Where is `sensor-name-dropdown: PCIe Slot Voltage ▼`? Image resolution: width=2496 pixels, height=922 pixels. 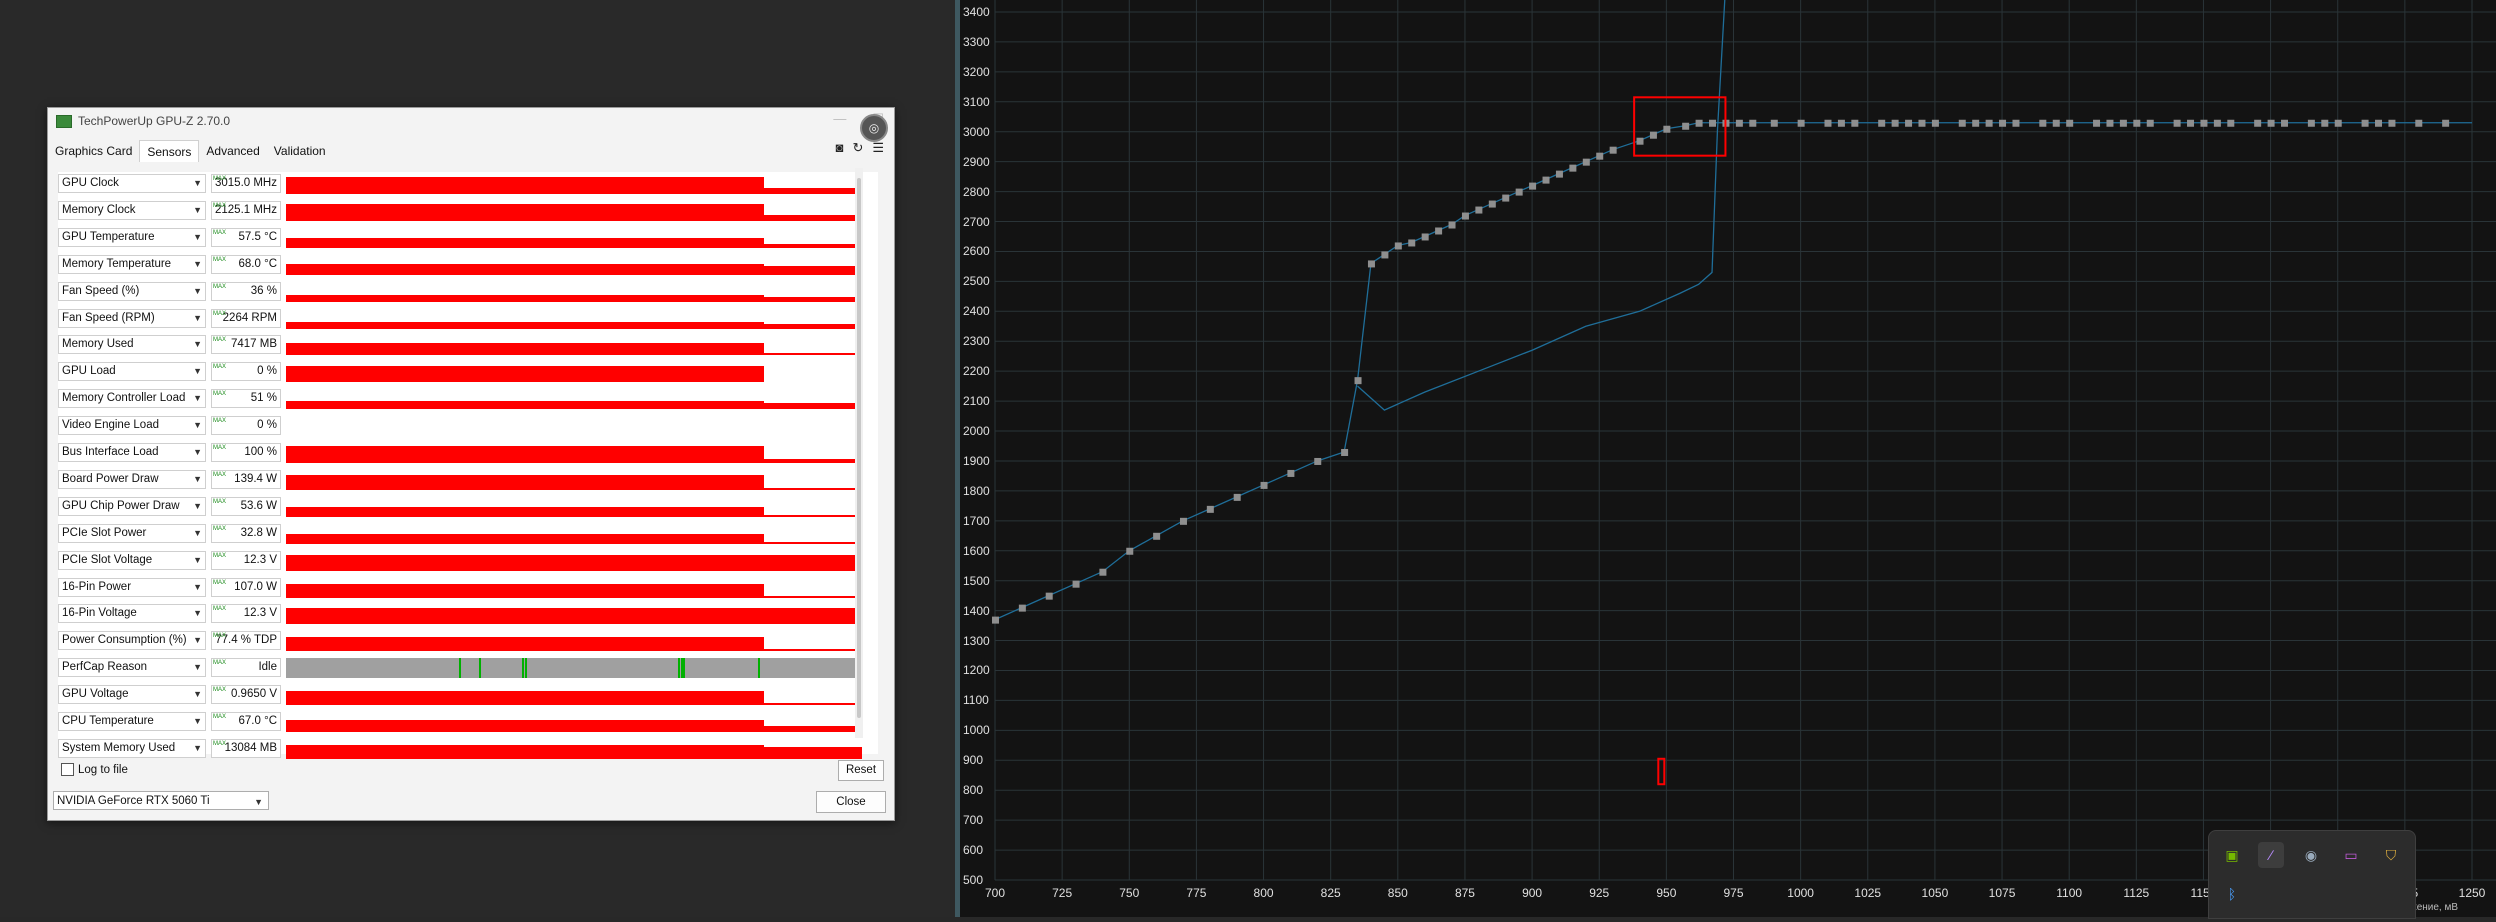
sensor-name-dropdown: PCIe Slot Voltage ▼ is located at coordinates (132, 560).